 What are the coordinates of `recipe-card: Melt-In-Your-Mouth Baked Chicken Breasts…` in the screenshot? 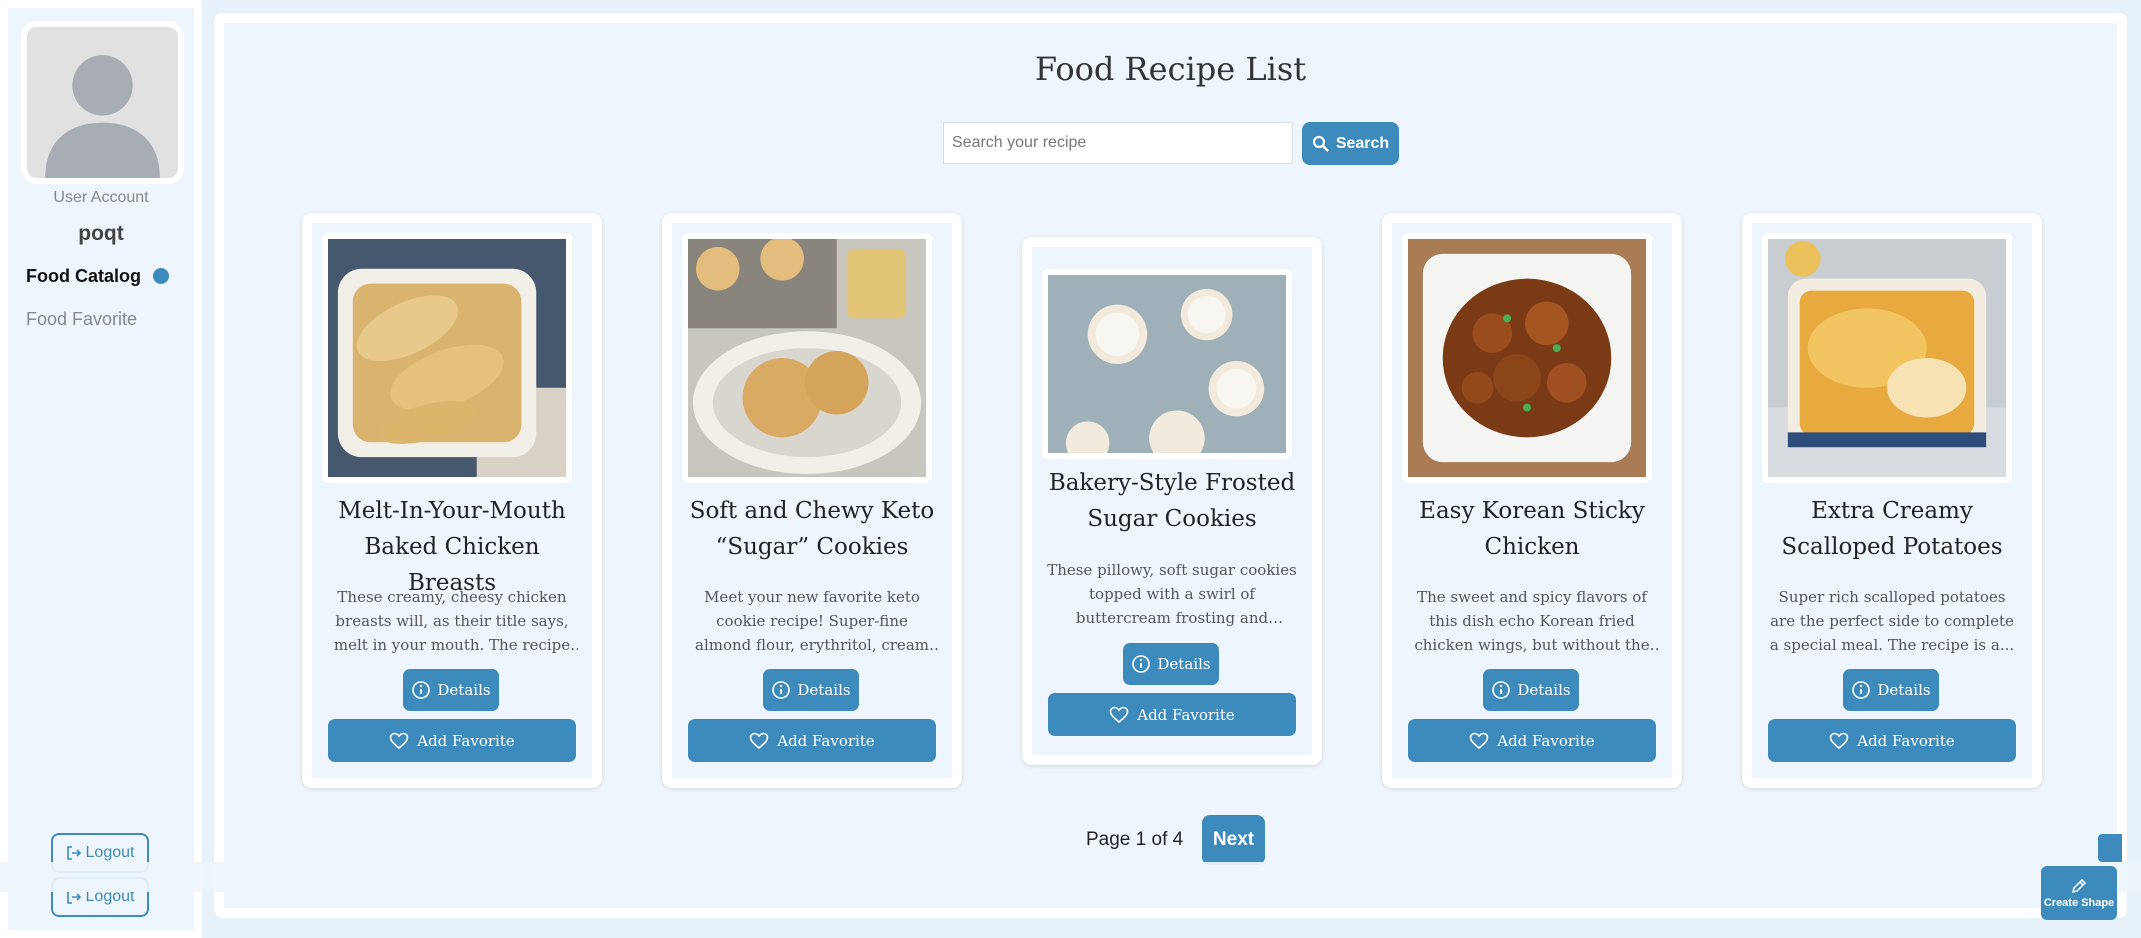 It's located at (452, 500).